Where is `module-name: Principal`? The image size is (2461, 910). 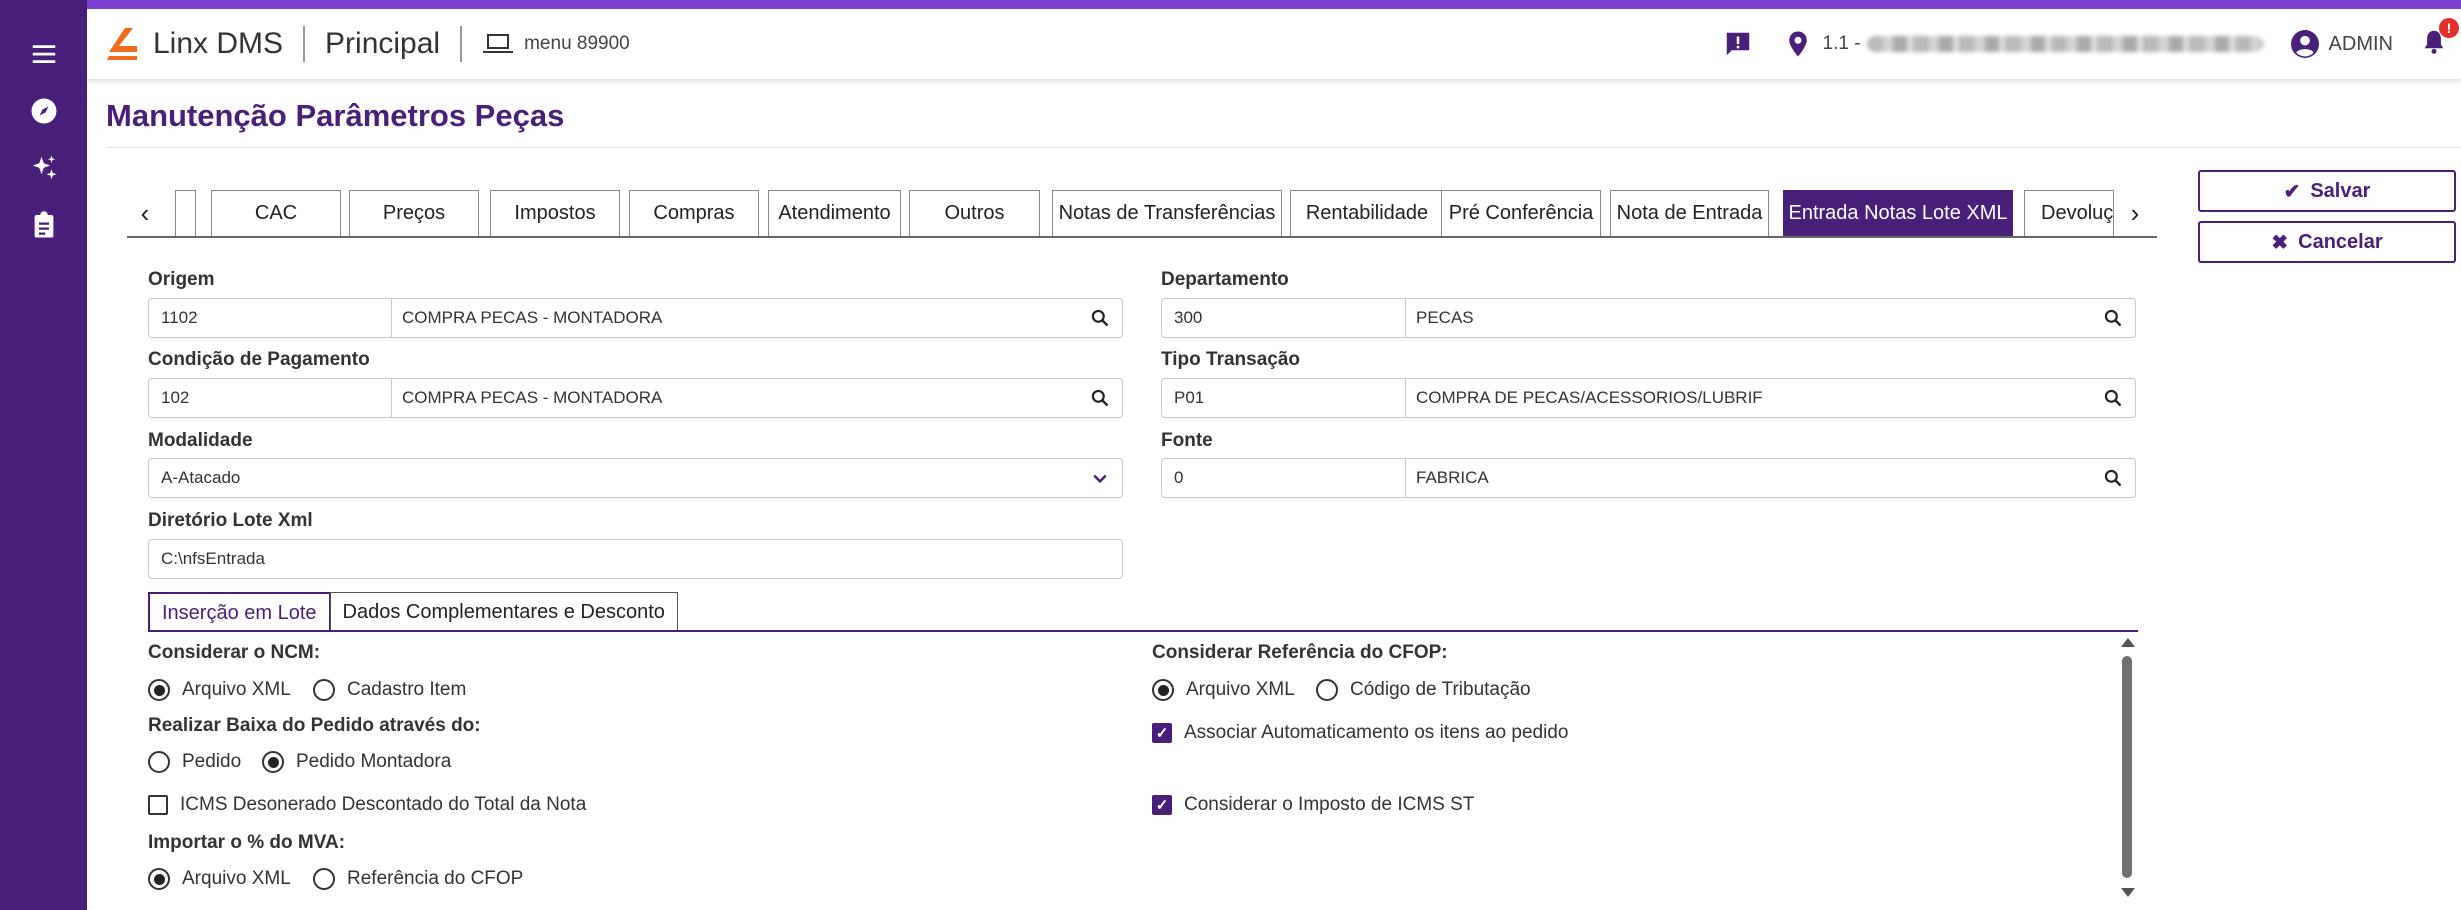
module-name: Principal is located at coordinates (382, 44).